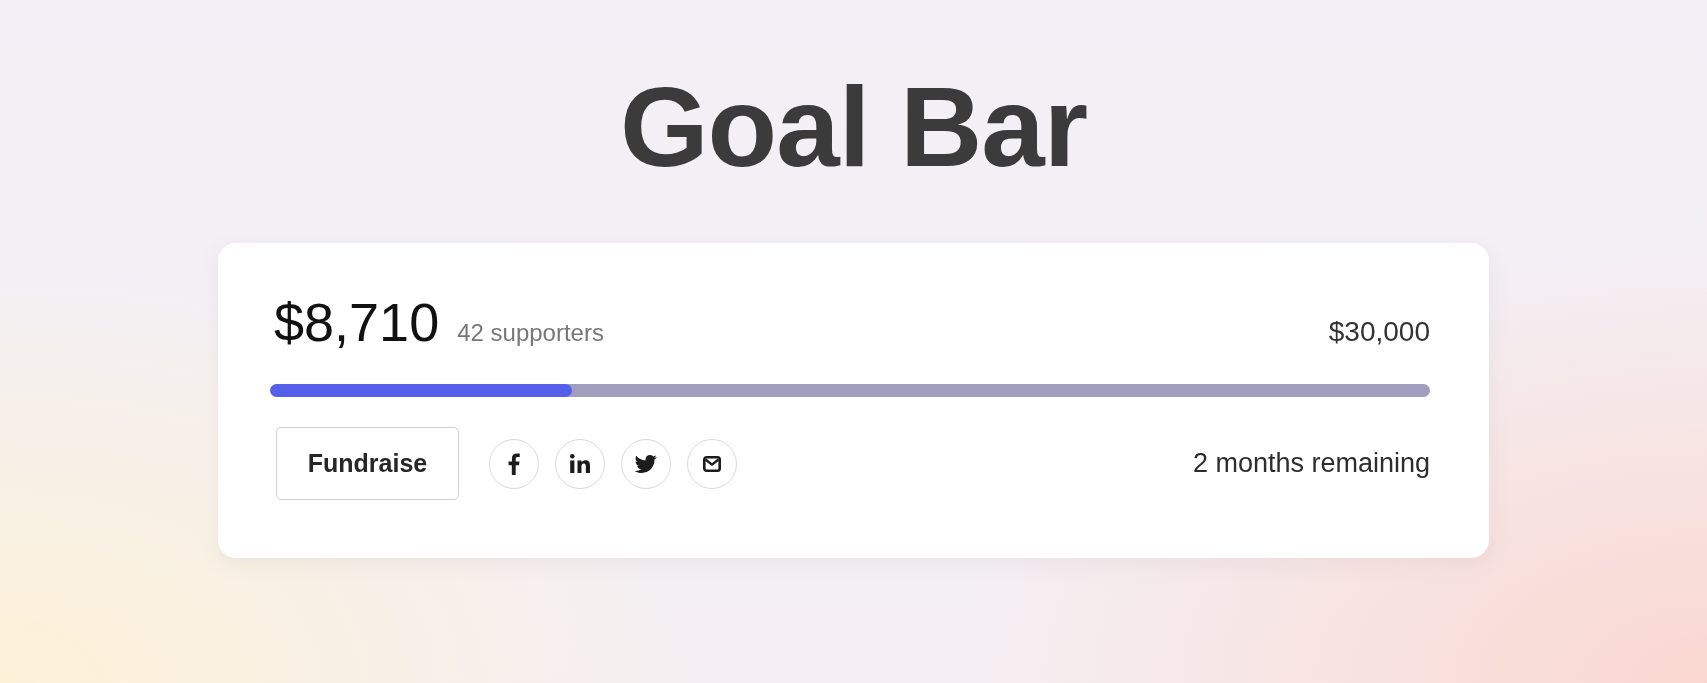 Image resolution: width=1707 pixels, height=683 pixels. I want to click on facebook-share-button, so click(514, 463).